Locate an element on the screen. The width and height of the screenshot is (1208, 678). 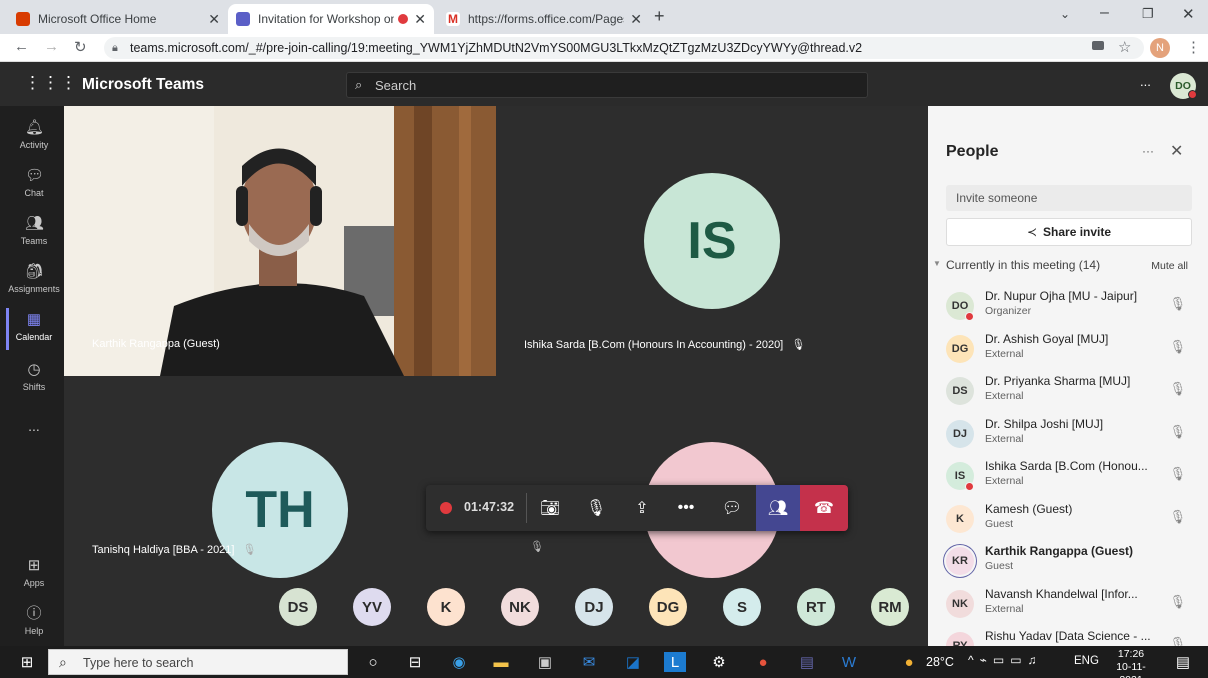
overflow-participant-chip: DS is located at coordinates (298, 607).